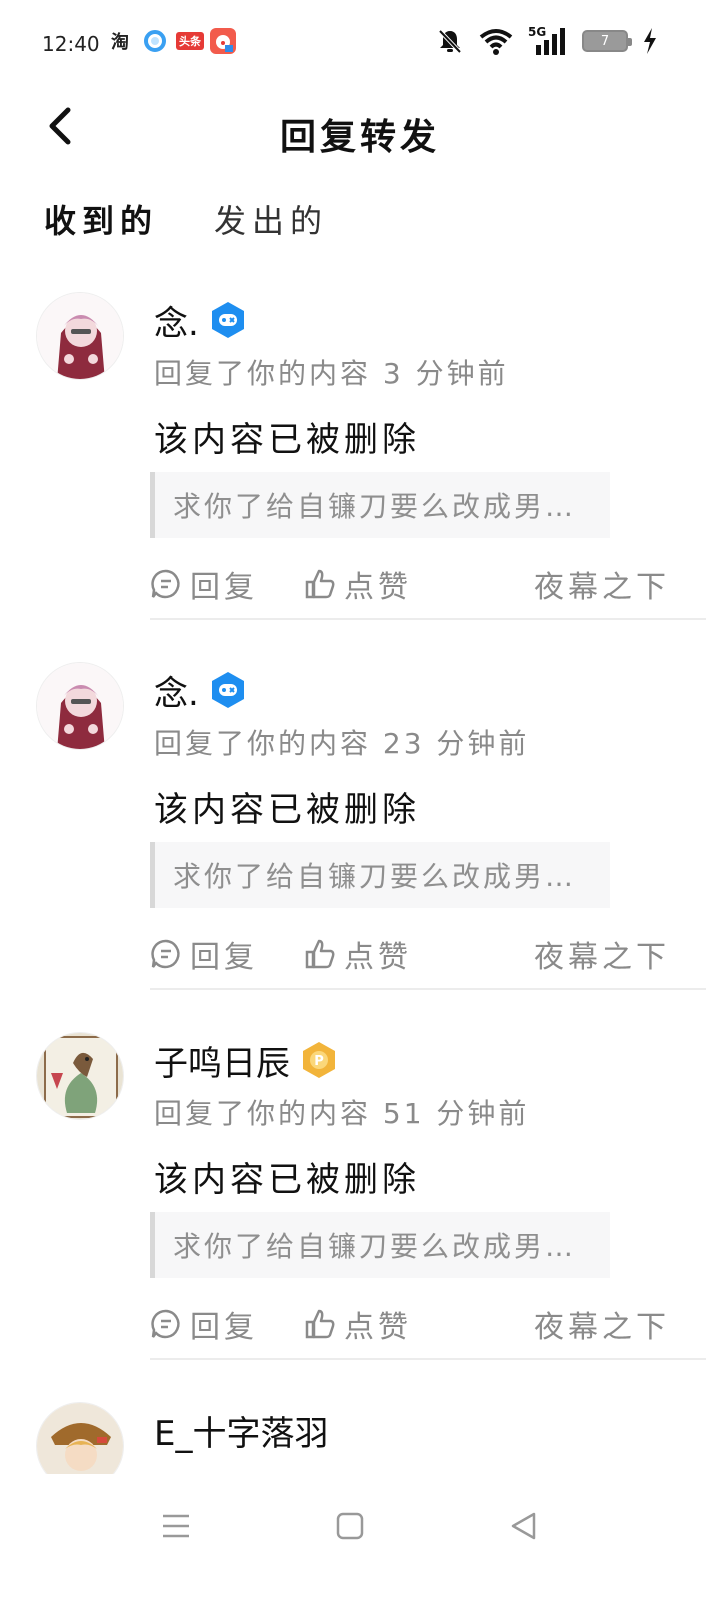  I want to click on clown-app-icon, so click(223, 41).